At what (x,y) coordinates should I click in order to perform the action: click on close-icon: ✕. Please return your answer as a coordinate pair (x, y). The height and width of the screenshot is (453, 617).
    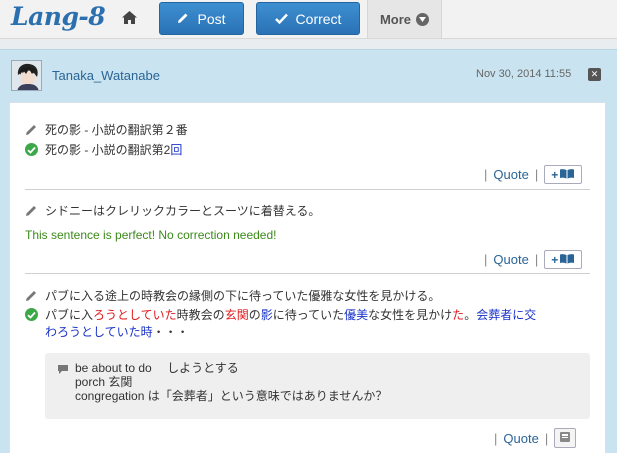
    Looking at the image, I should click on (594, 74).